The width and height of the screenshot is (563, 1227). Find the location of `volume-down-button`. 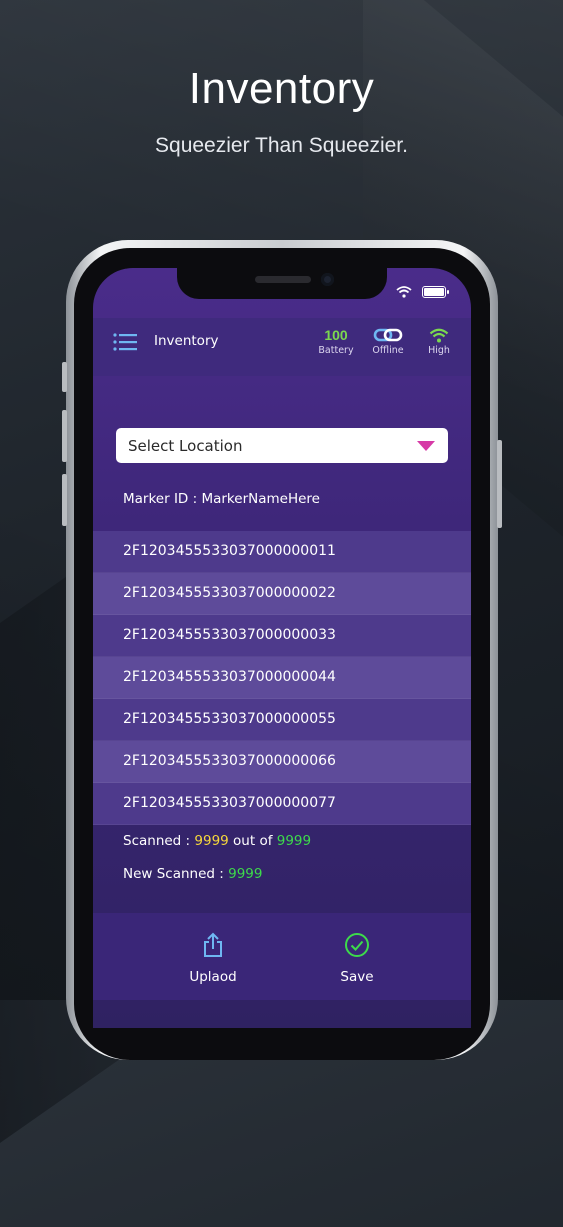

volume-down-button is located at coordinates (64, 500).